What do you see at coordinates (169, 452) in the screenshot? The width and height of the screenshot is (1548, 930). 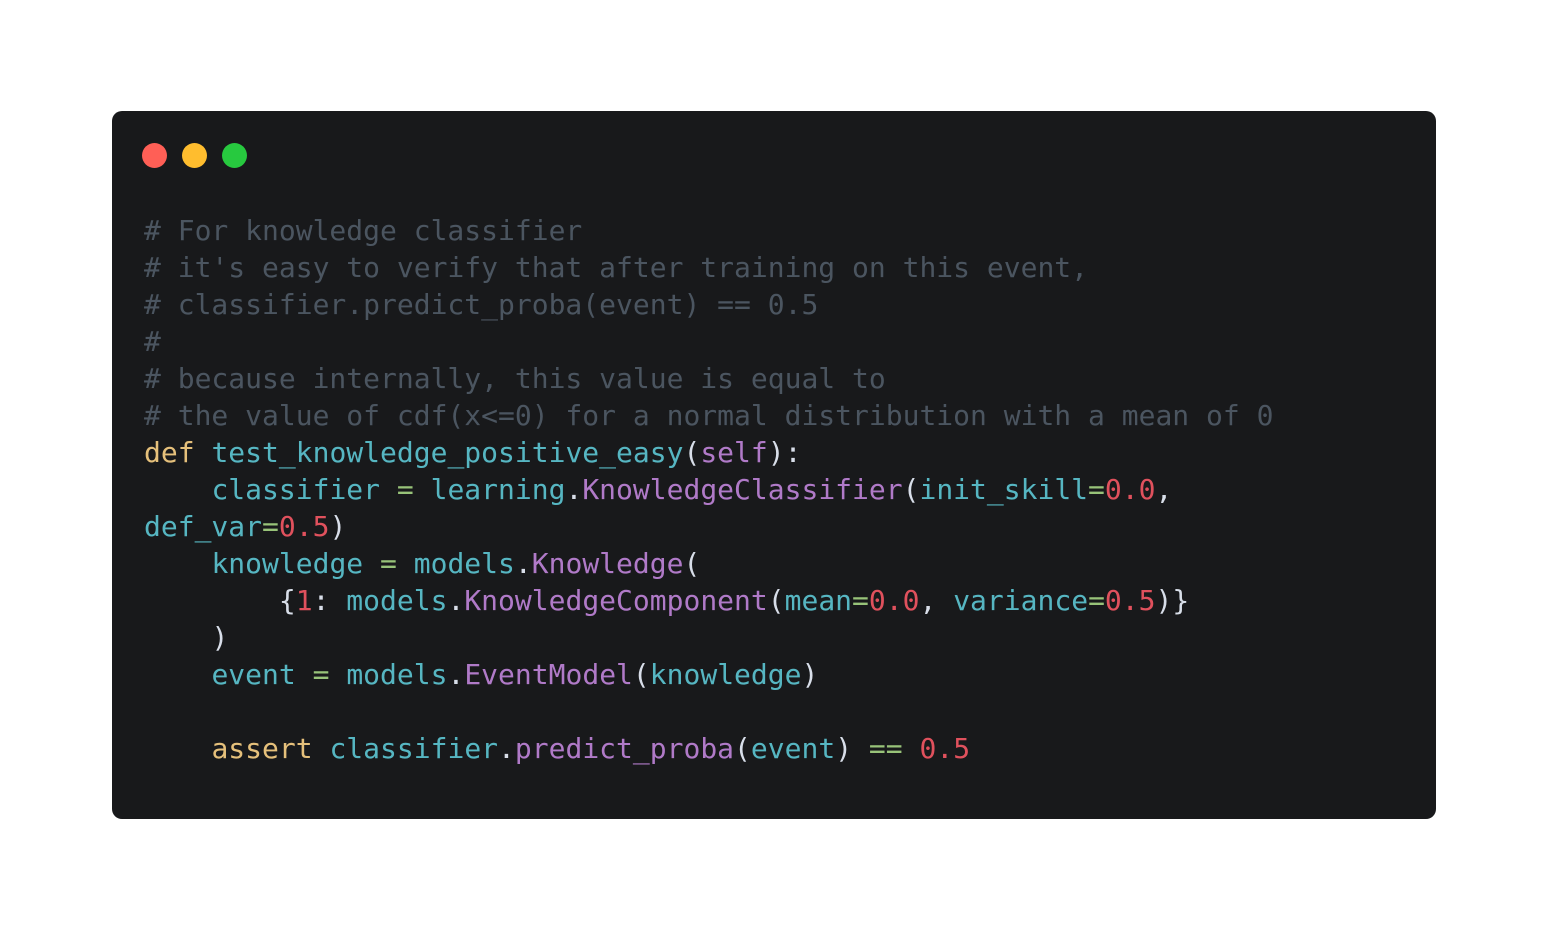 I see `code-keyword: def` at bounding box center [169, 452].